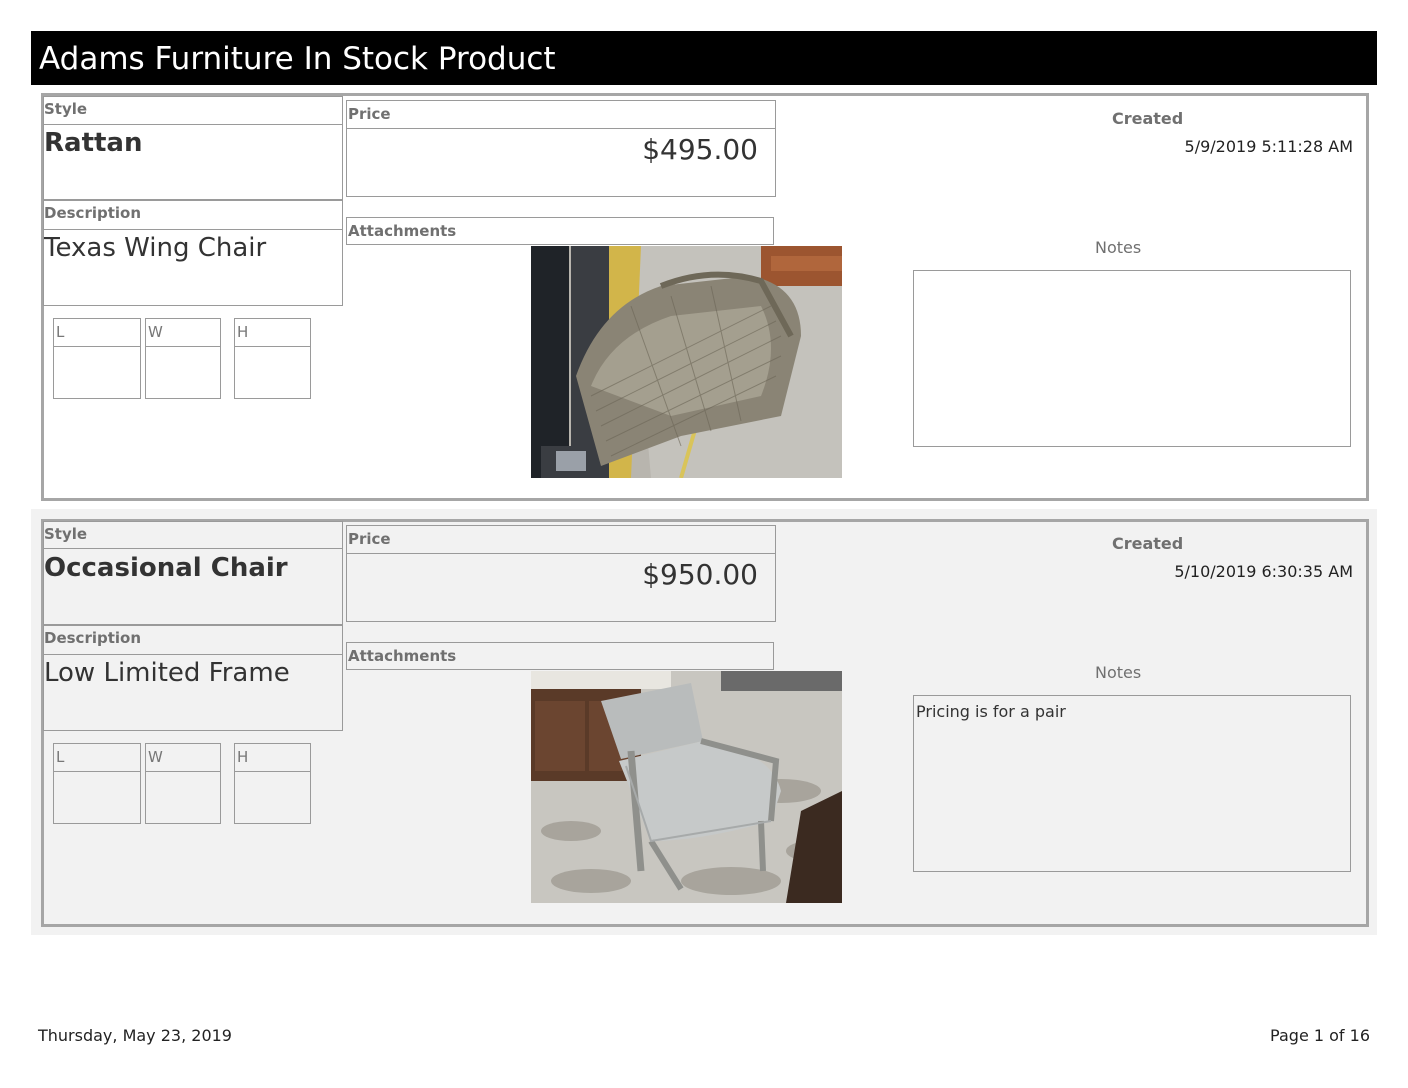  I want to click on style-value: Occasional Chair, so click(166, 568).